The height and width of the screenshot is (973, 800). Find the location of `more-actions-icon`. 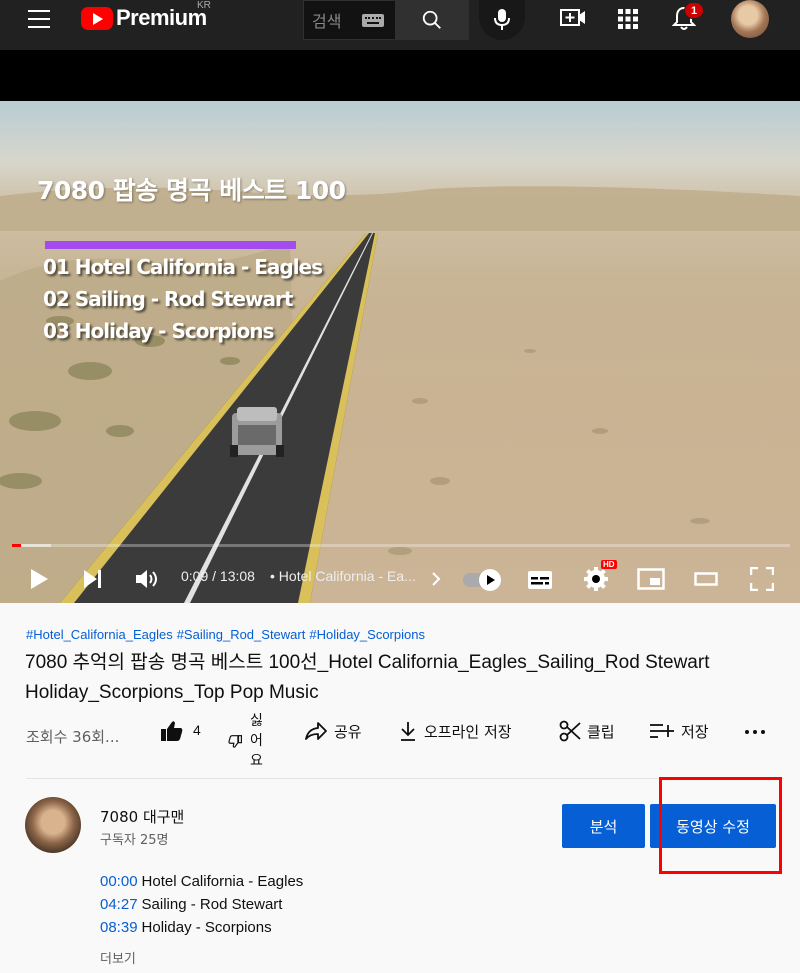

more-actions-icon is located at coordinates (755, 732).